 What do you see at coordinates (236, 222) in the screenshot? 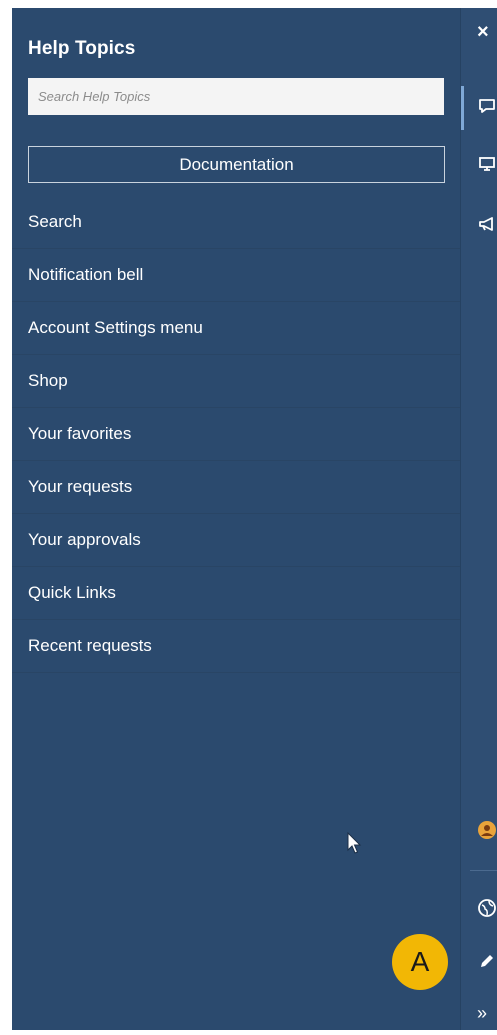
I see `topic-search: Search` at bounding box center [236, 222].